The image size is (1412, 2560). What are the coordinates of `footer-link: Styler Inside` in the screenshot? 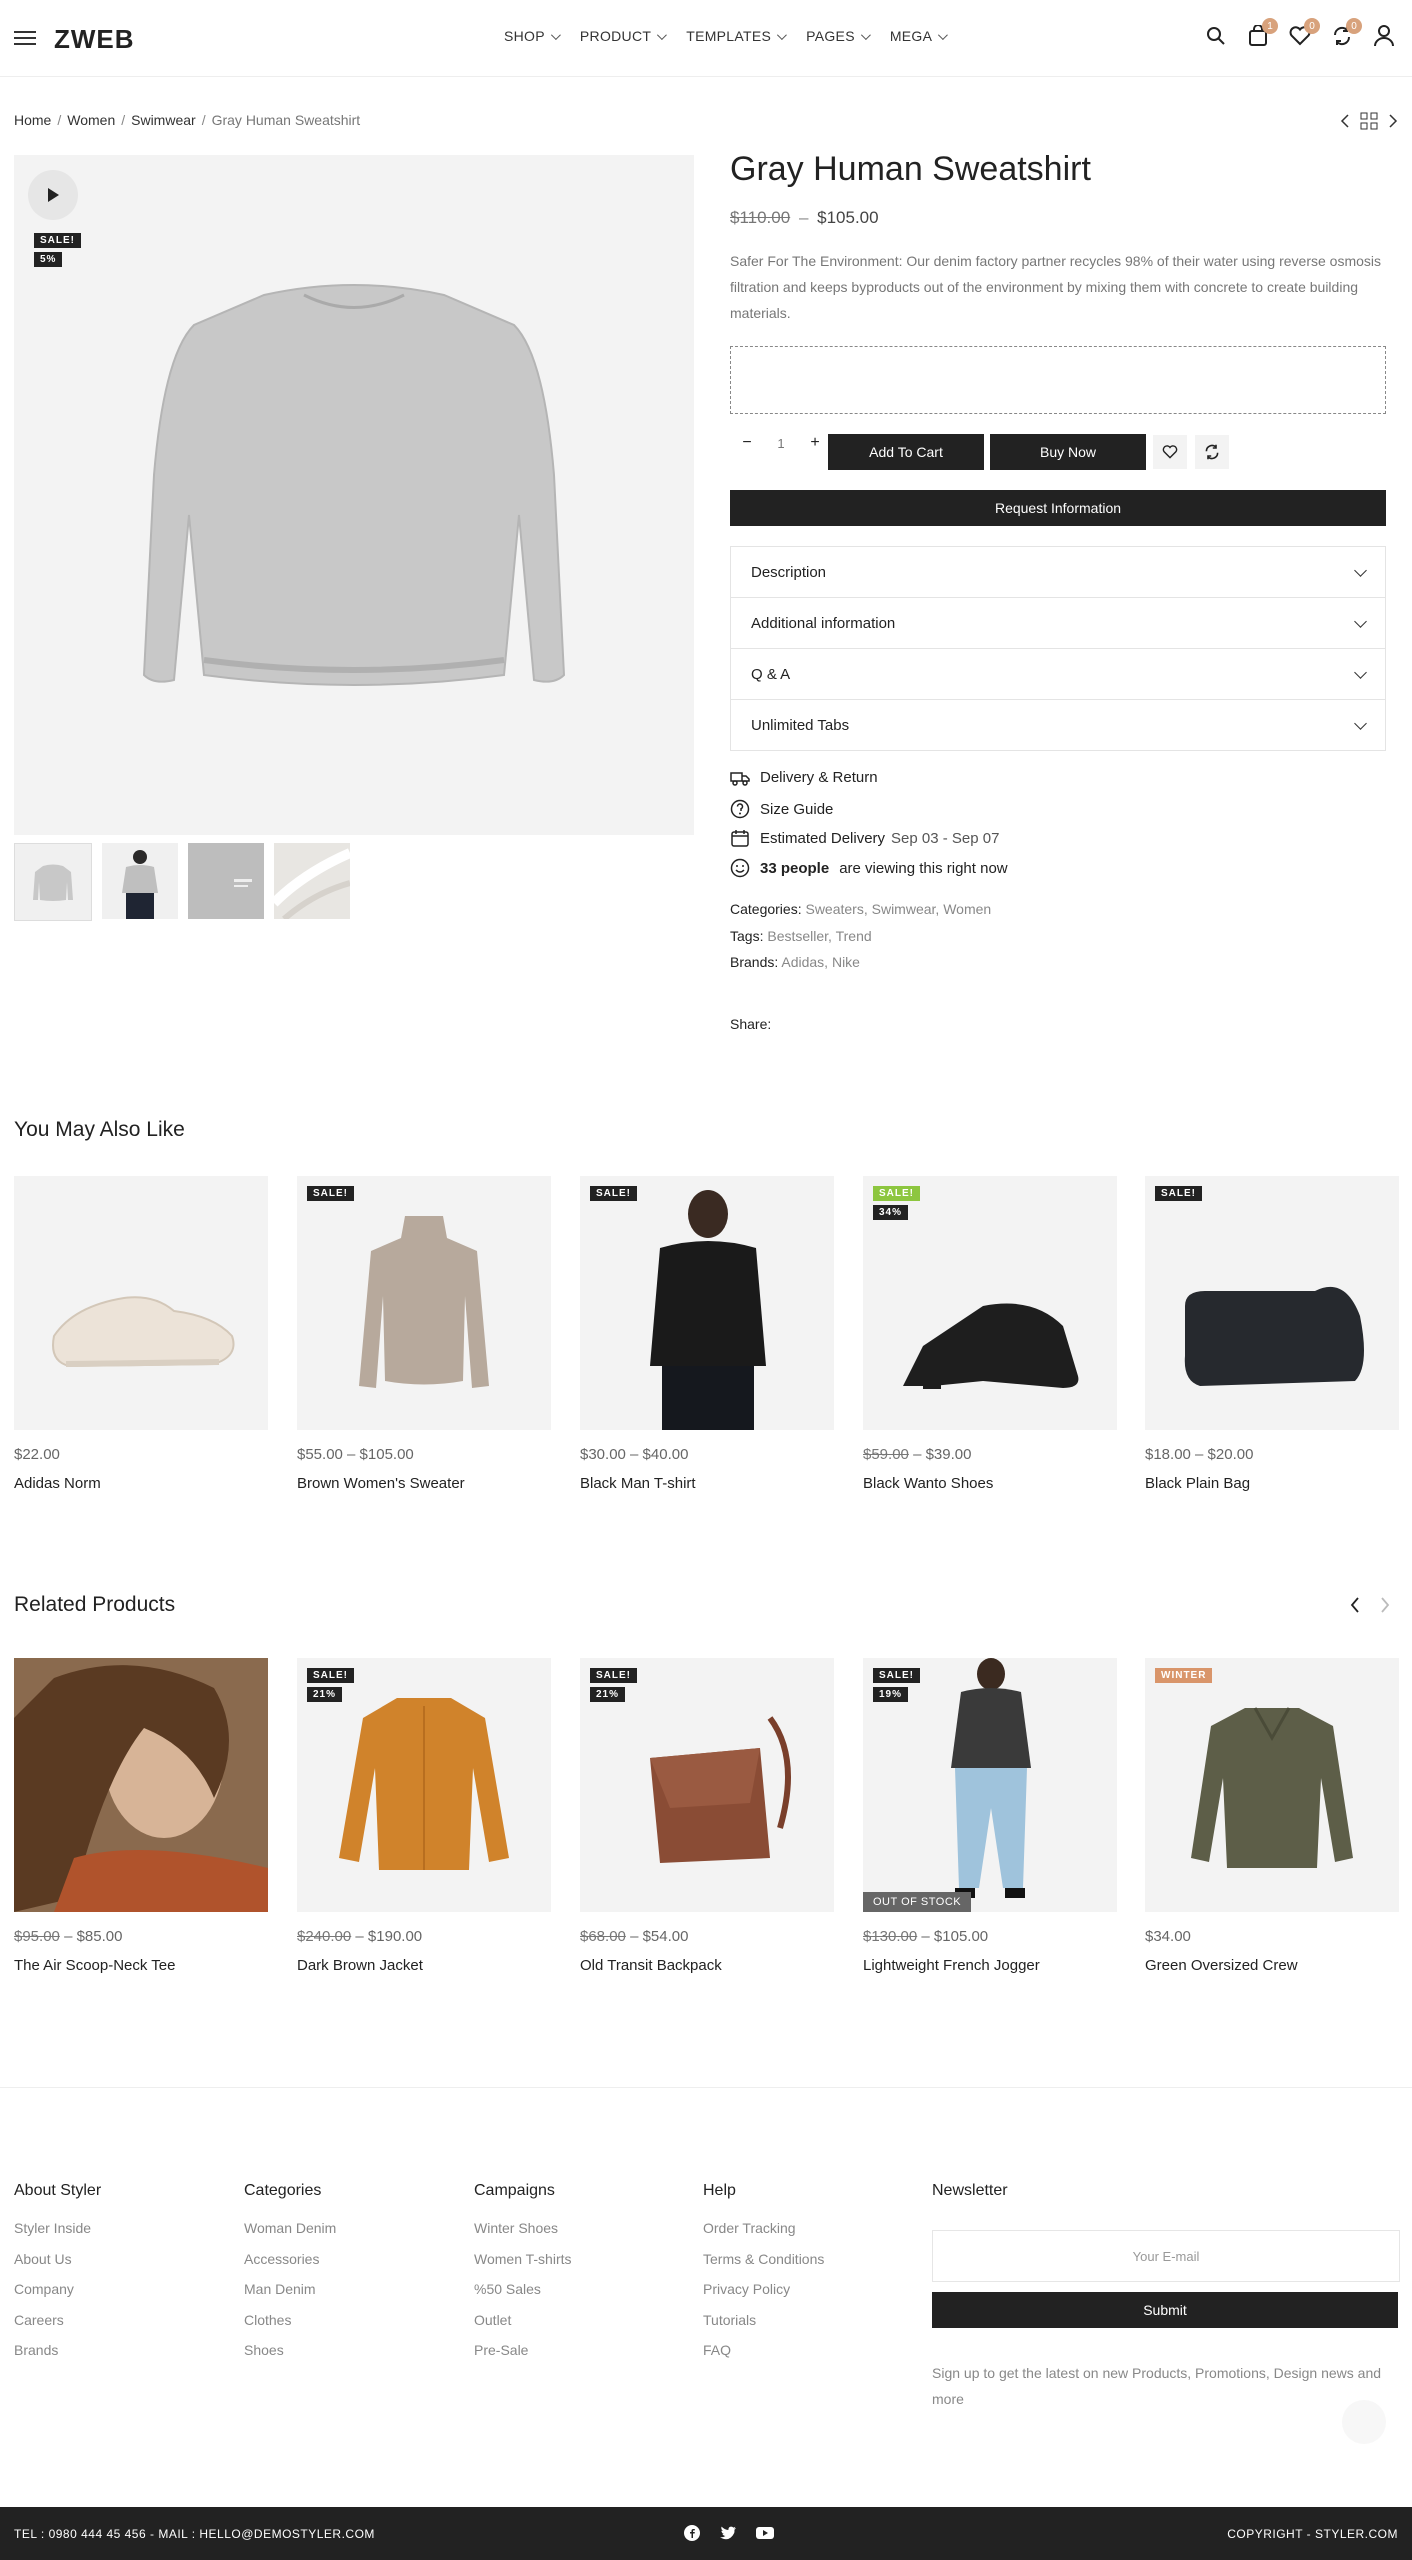 It's located at (57, 2235).